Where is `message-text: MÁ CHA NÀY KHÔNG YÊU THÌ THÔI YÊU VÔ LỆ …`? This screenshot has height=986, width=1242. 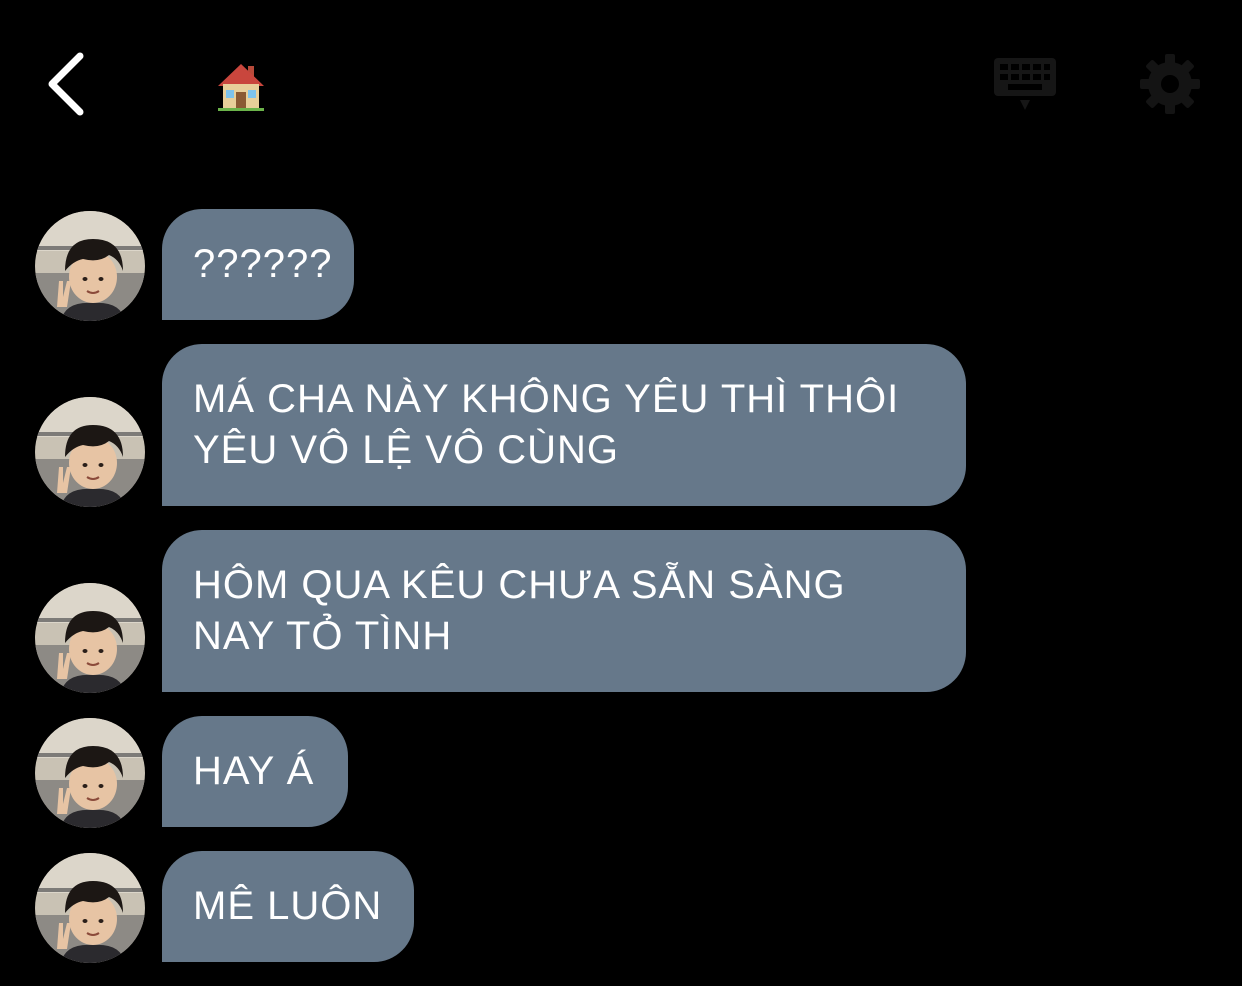
message-text: MÁ CHA NÀY KHÔNG YÊU THÌ THÔI YÊU VÔ LỆ … is located at coordinates (546, 424).